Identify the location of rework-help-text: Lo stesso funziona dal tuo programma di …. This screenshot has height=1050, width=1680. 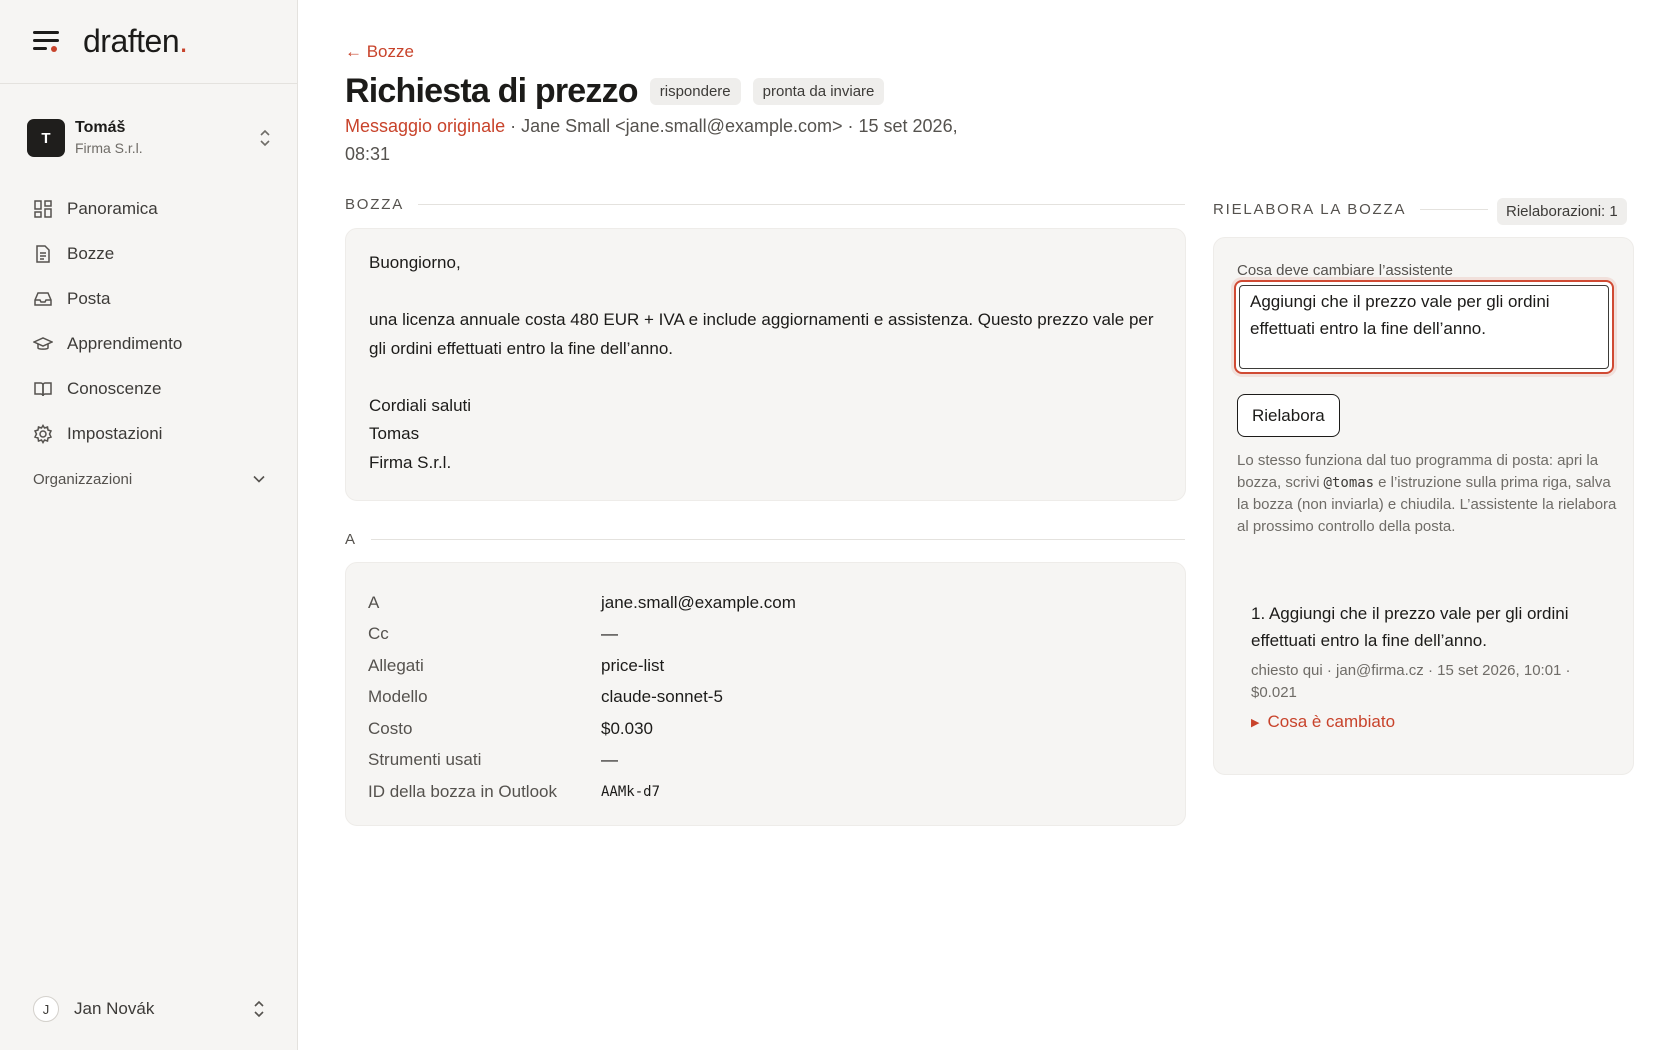
(1427, 494).